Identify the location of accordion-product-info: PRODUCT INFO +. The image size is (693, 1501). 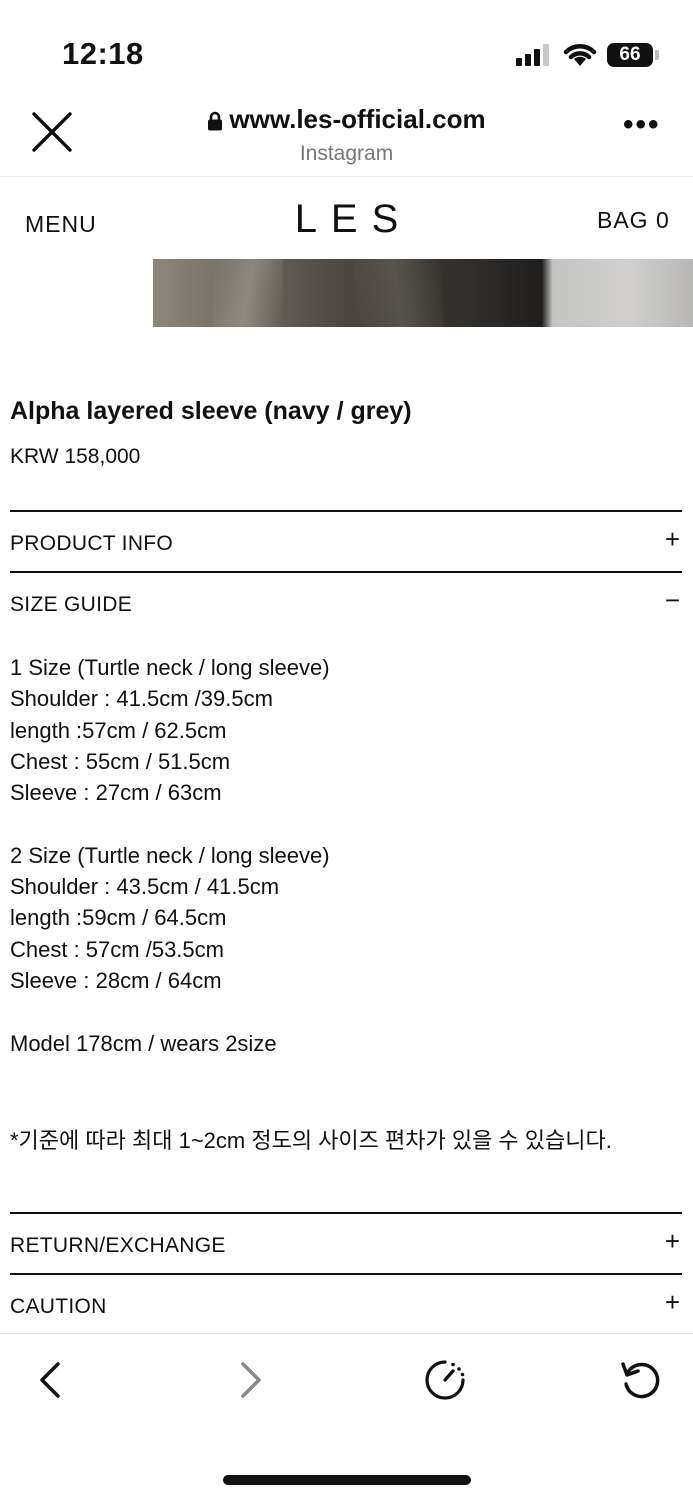
(346, 541).